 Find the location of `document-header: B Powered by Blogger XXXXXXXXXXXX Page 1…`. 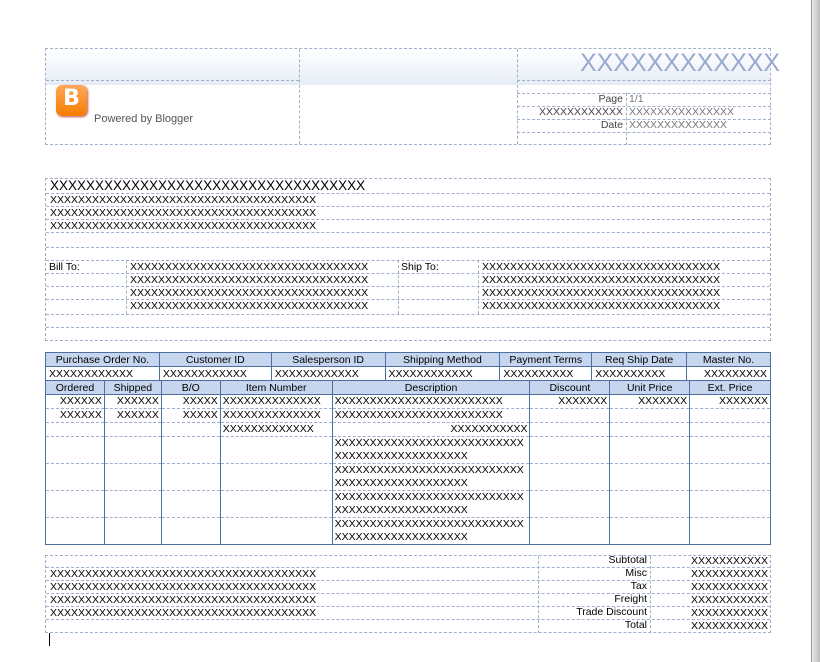

document-header: B Powered by Blogger XXXXXXXXXXXX Page 1… is located at coordinates (412, 96).